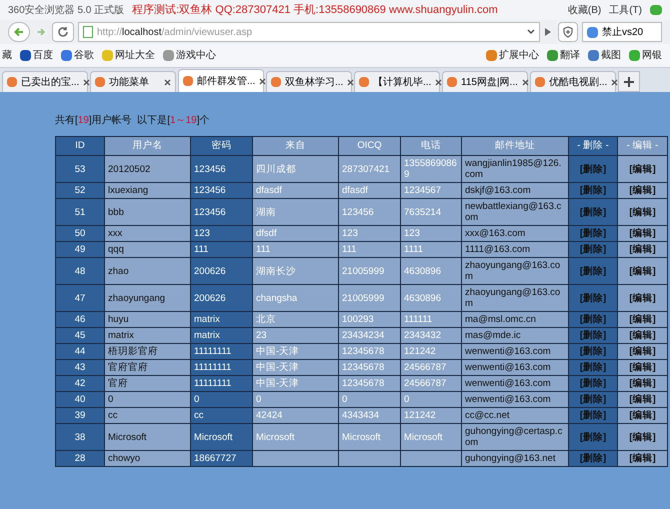 The width and height of the screenshot is (670, 509). I want to click on refresh-button, so click(63, 32).